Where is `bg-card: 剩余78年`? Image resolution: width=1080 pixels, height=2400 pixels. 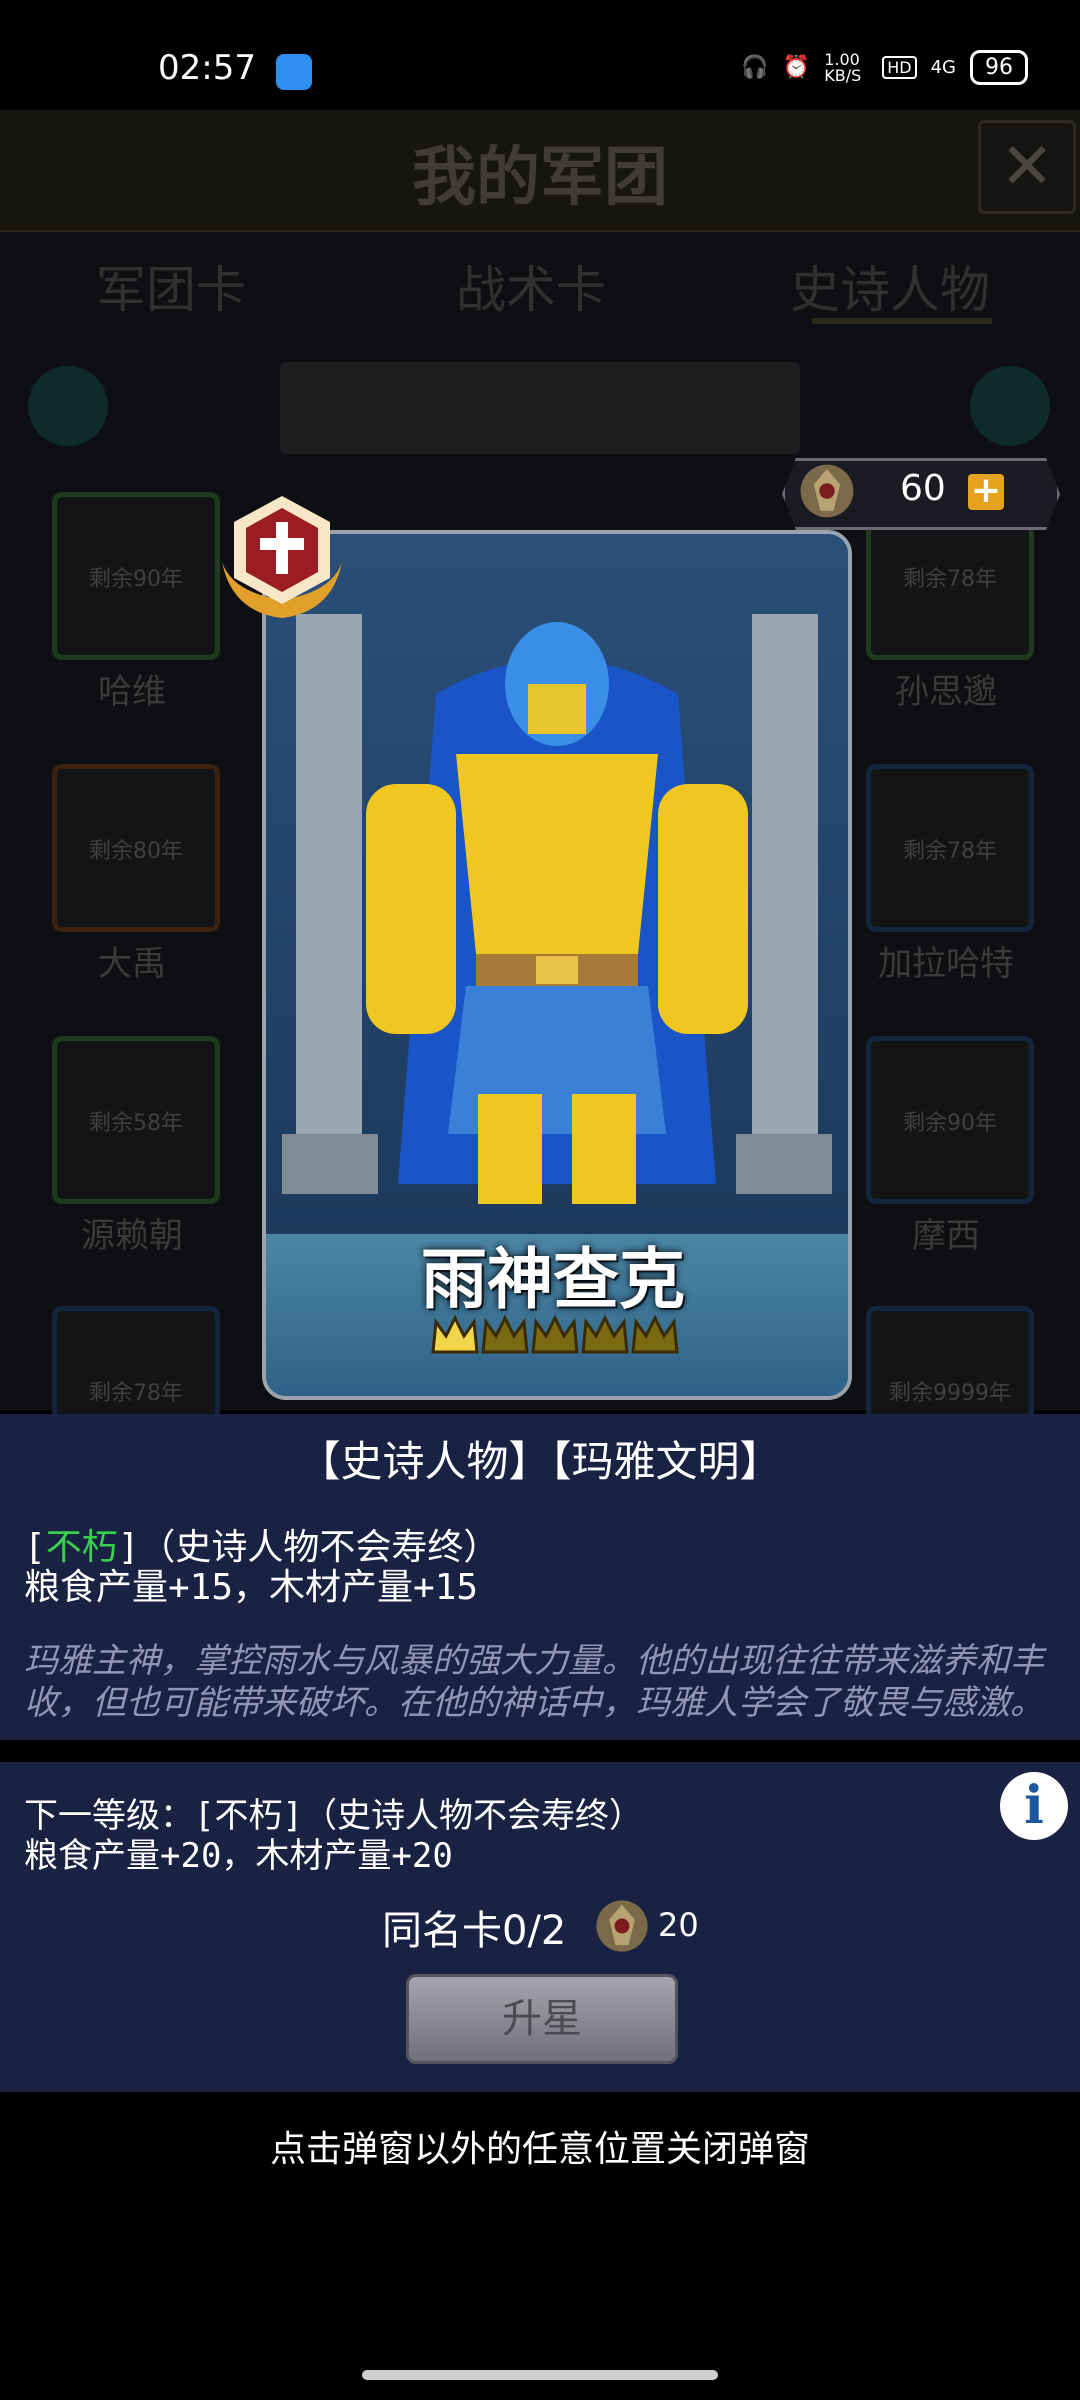
bg-card: 剩余78年 is located at coordinates (950, 848).